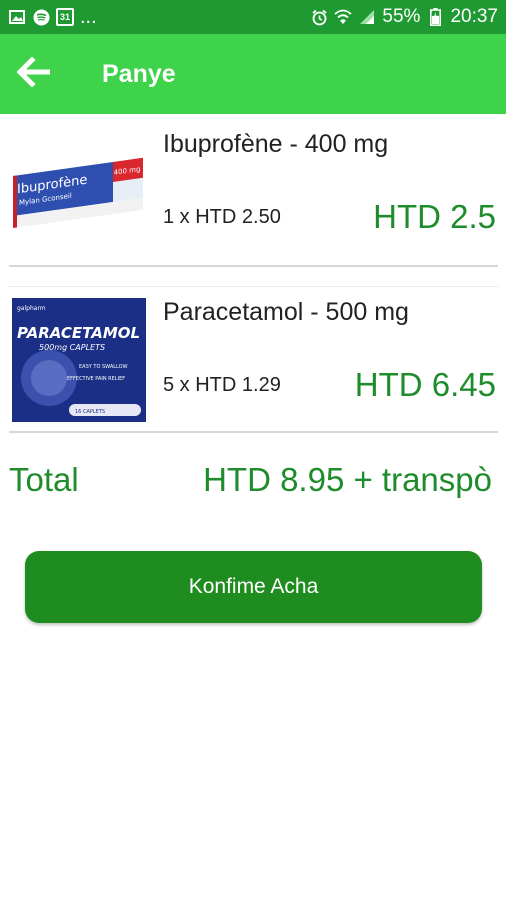 This screenshot has width=506, height=900. I want to click on item-quantity-price: 1 x HTD 2.50, so click(222, 217).